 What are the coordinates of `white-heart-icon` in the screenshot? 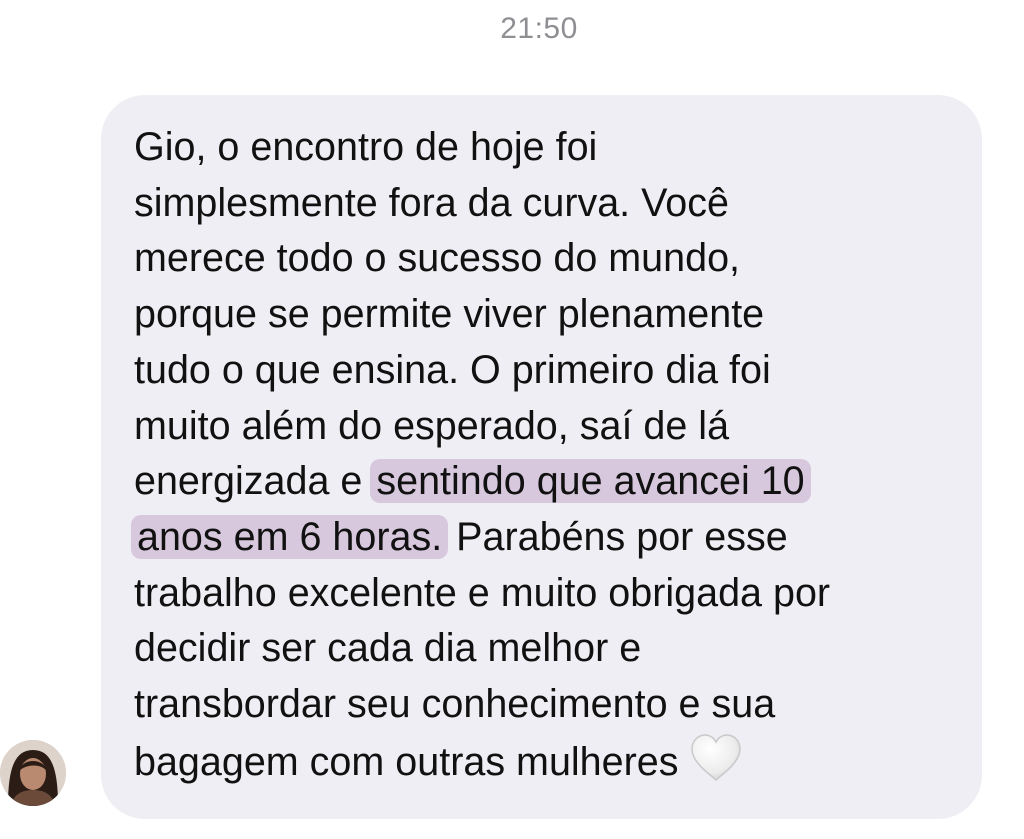 It's located at (716, 766).